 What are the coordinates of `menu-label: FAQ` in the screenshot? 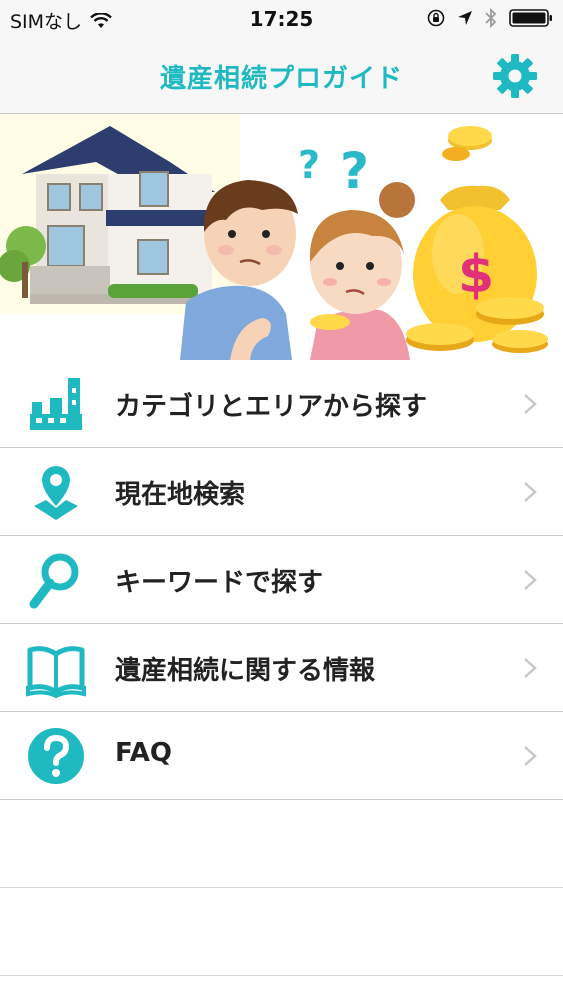 It's located at (144, 753).